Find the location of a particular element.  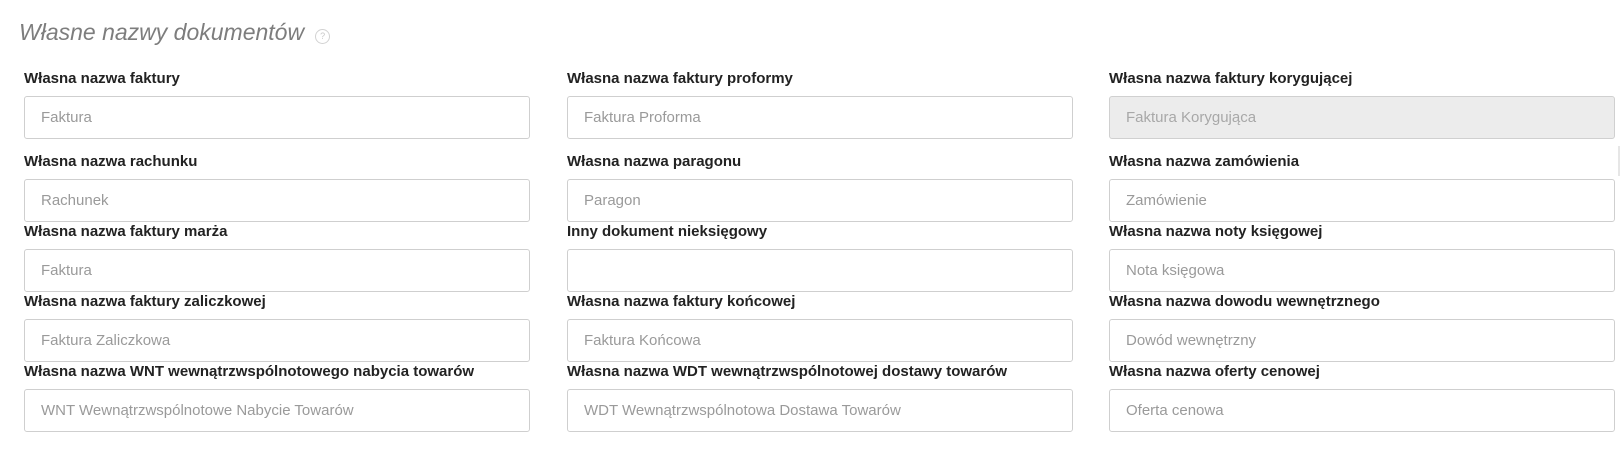

section-header: Własne nazwy dokumentów ? is located at coordinates (175, 32).